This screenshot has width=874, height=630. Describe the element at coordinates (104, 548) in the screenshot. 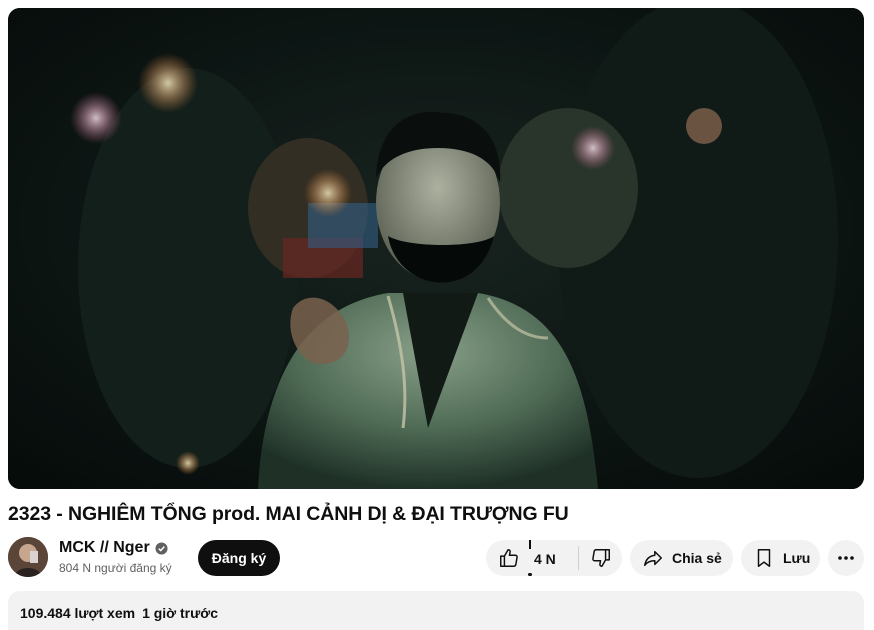

I see `channel-name: MCK // Nger` at that location.